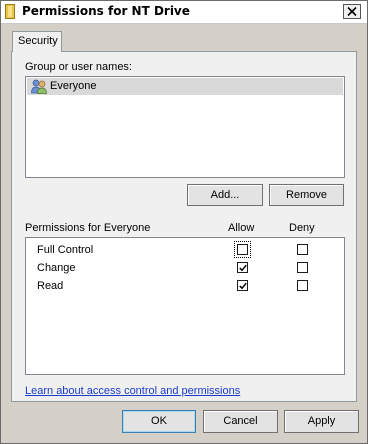 The image size is (368, 444). I want to click on window-title: Permissions for NT Drive, so click(106, 11).